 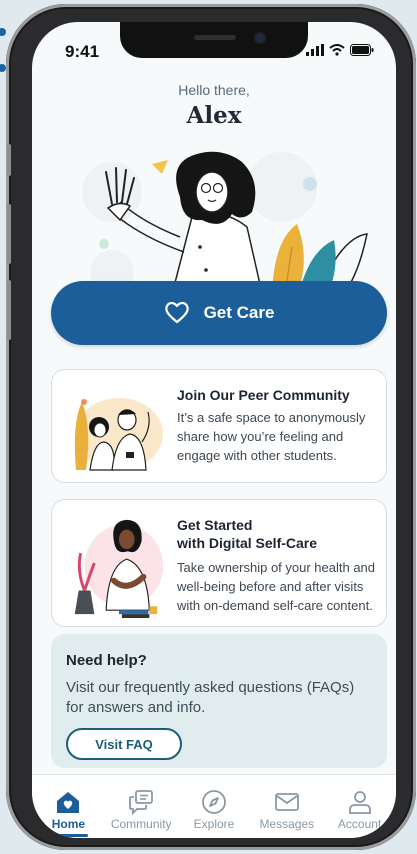 What do you see at coordinates (106, 660) in the screenshot?
I see `help-title: Need help?` at bounding box center [106, 660].